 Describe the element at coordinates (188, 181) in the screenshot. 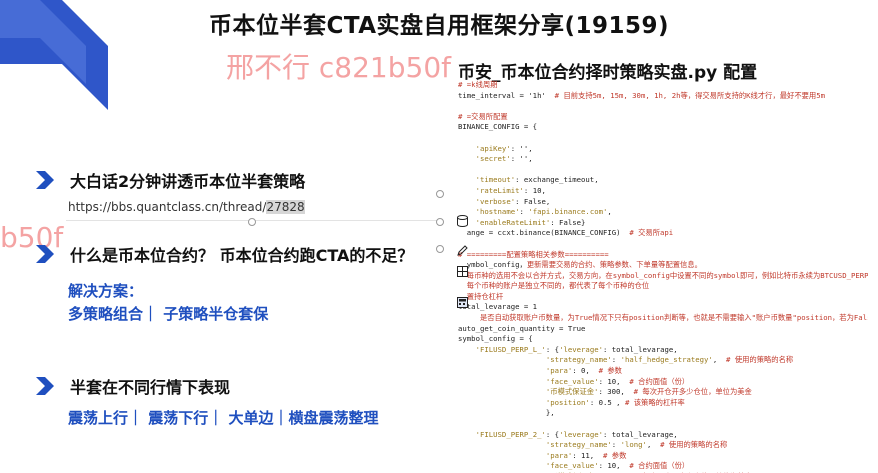

I see `section-title: 大白话2分钟讲透币本位半套策略` at that location.